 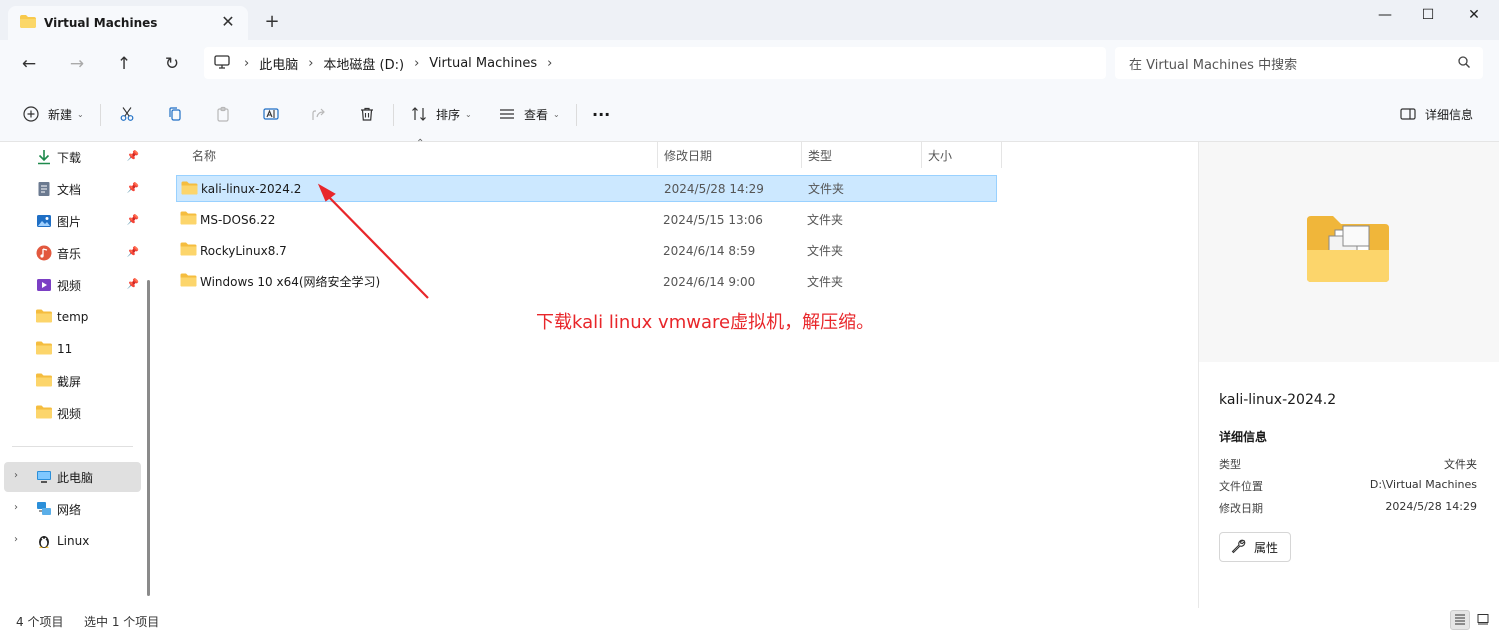 I want to click on sort-button: 排序 ⌄, so click(x=441, y=114).